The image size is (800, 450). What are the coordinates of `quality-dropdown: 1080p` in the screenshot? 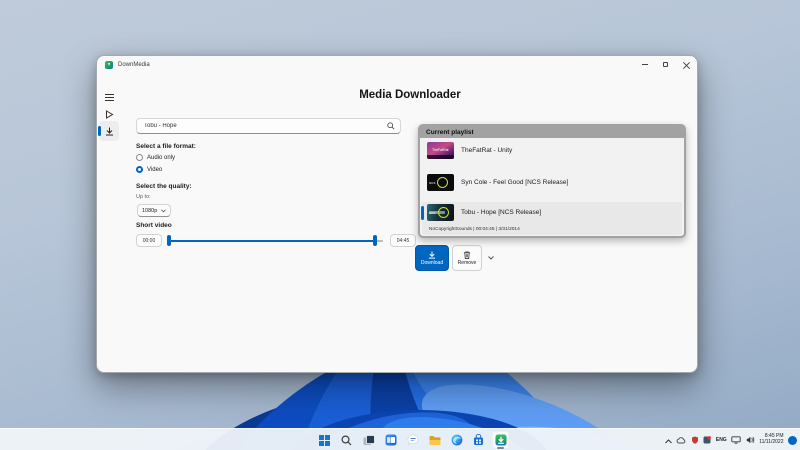 It's located at (154, 210).